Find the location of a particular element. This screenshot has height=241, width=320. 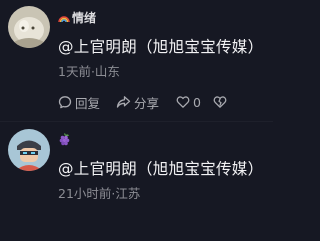

comment-meta: 21小时前·江苏 is located at coordinates (99, 193).